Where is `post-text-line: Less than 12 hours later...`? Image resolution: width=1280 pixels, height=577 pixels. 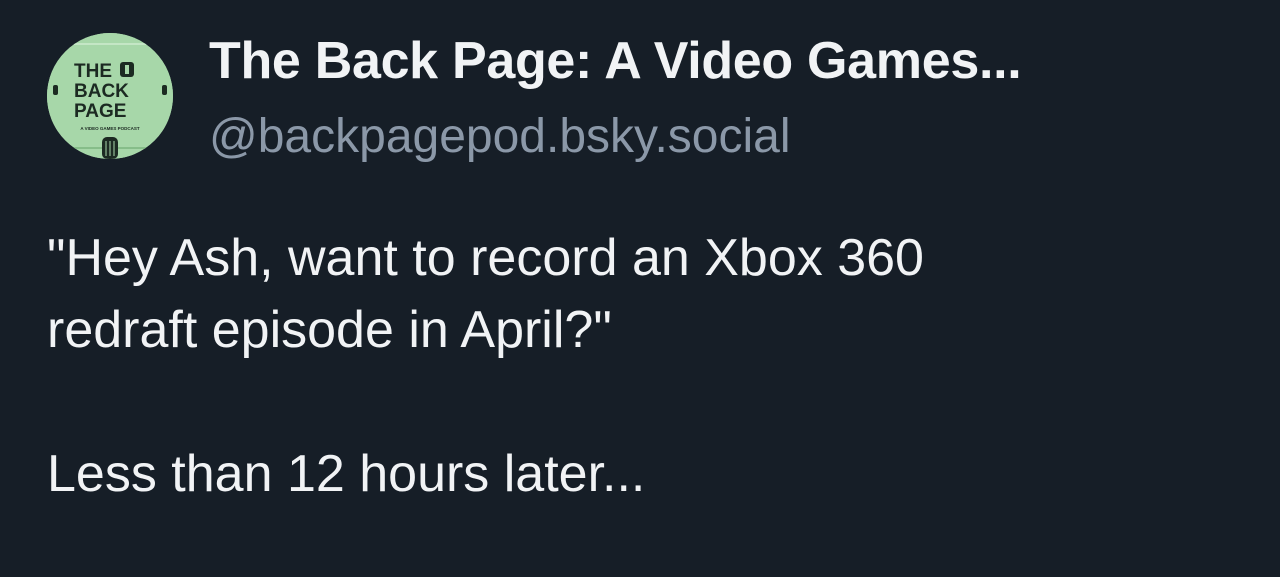
post-text-line: Less than 12 hours later... is located at coordinates (346, 474).